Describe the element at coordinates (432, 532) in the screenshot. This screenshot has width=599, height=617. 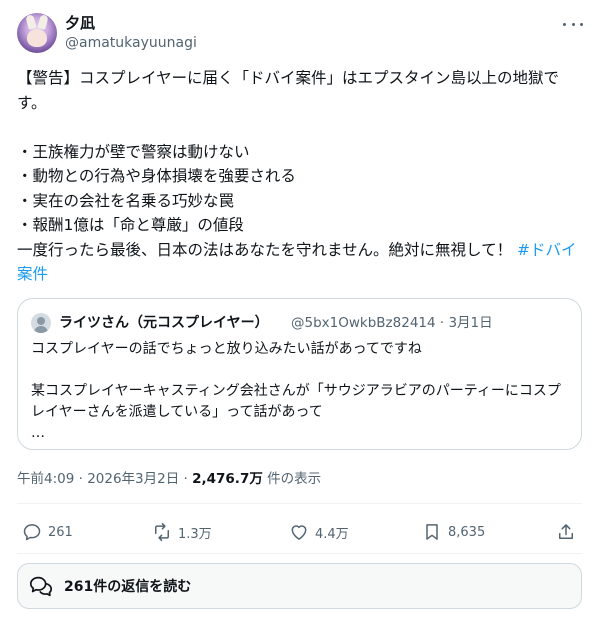
I see `bookmark-icon` at that location.